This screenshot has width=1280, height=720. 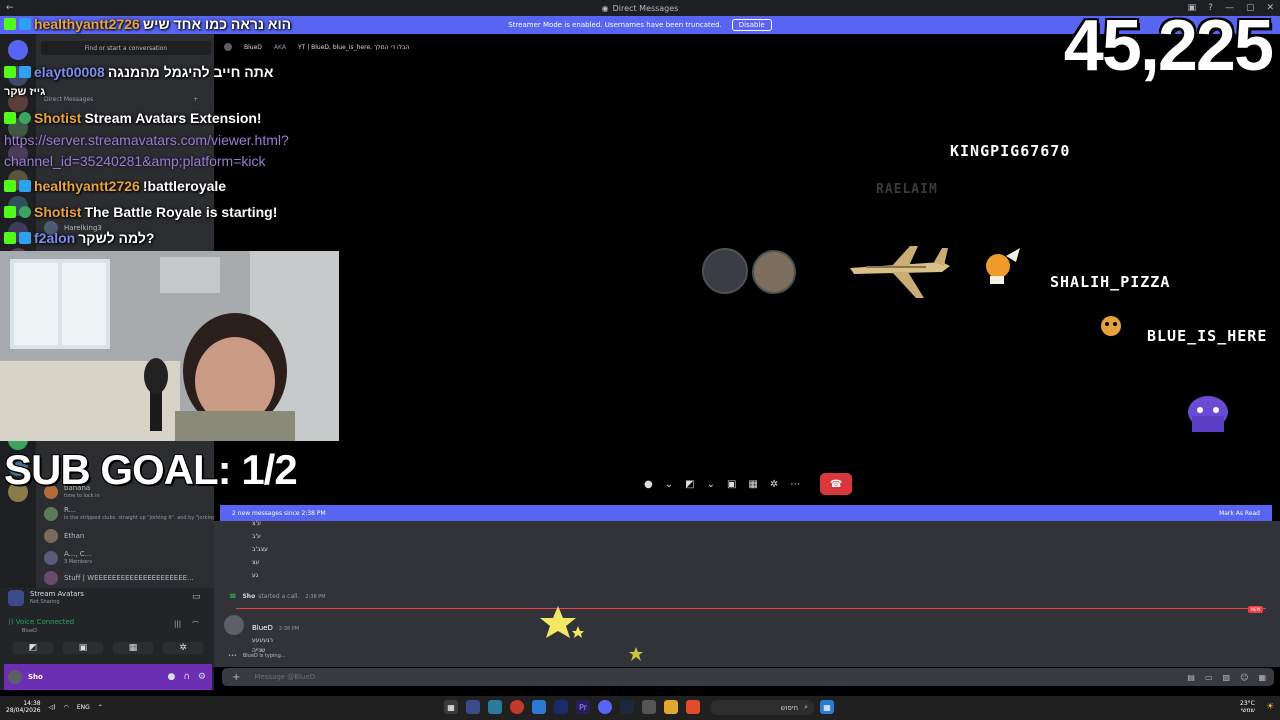 I want to click on app-icon: ▦, so click(x=451, y=707).